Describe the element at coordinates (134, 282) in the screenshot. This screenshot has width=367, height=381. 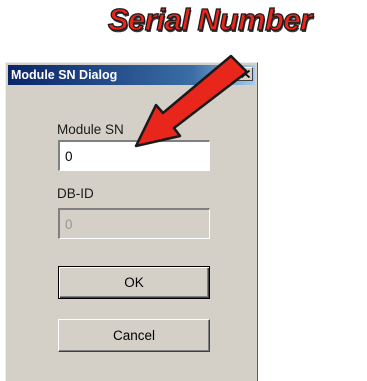
I see `ok-button: OK` at that location.